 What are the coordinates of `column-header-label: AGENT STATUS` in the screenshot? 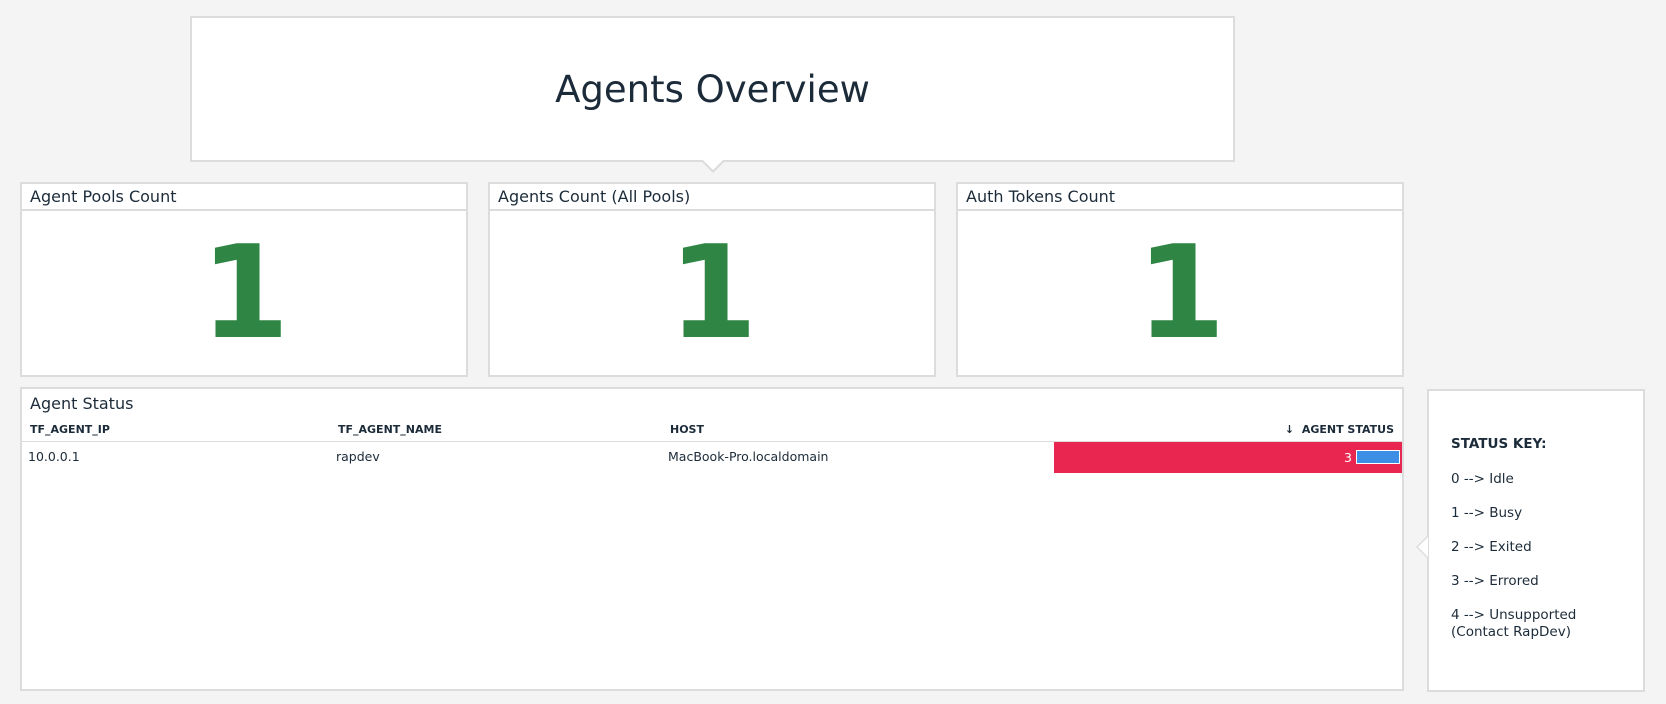 It's located at (1347, 429).